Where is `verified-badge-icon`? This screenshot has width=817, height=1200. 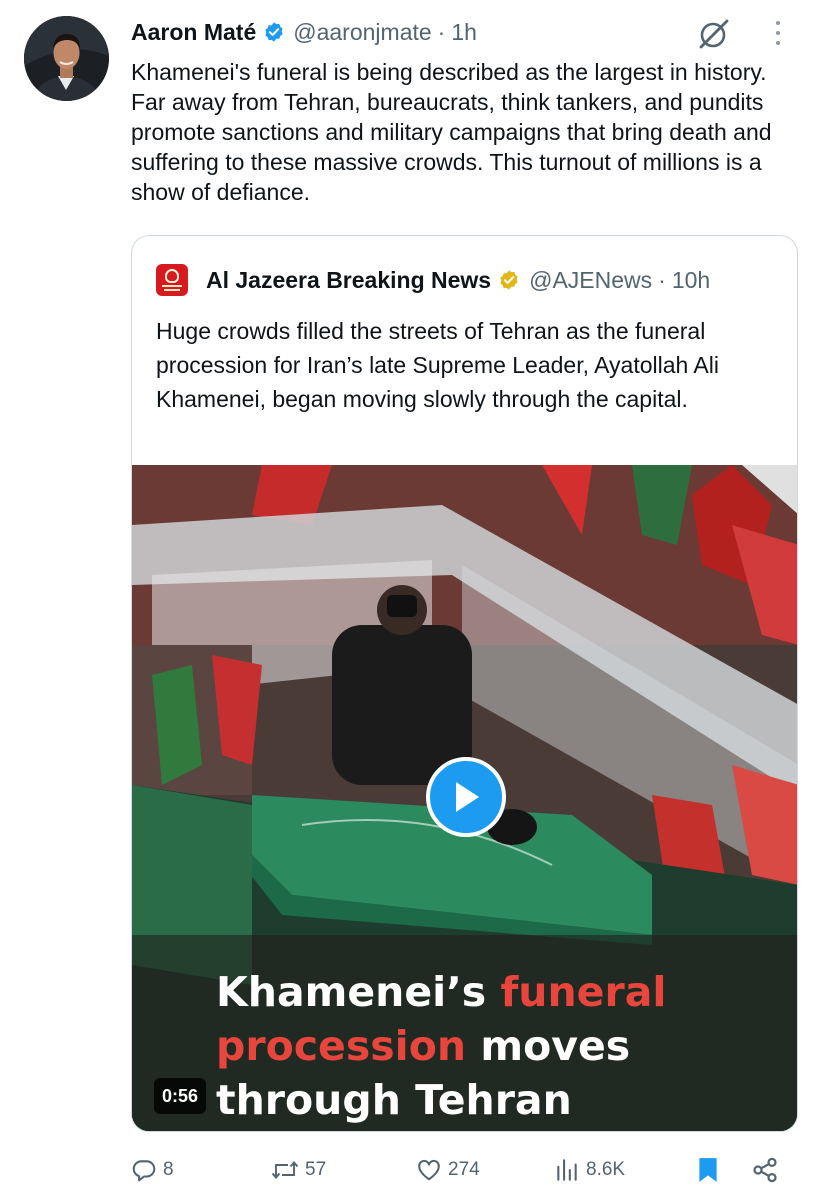
verified-badge-icon is located at coordinates (274, 32).